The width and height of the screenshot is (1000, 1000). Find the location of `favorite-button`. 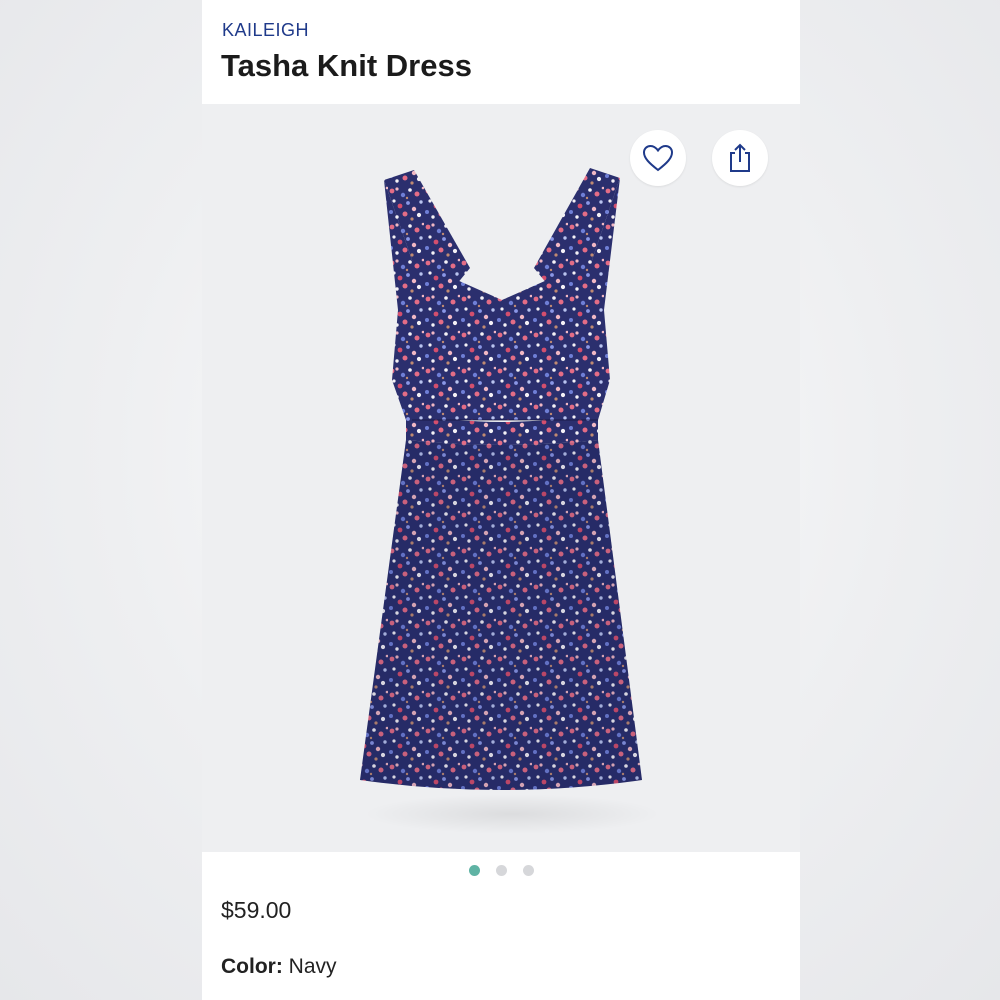

favorite-button is located at coordinates (658, 158).